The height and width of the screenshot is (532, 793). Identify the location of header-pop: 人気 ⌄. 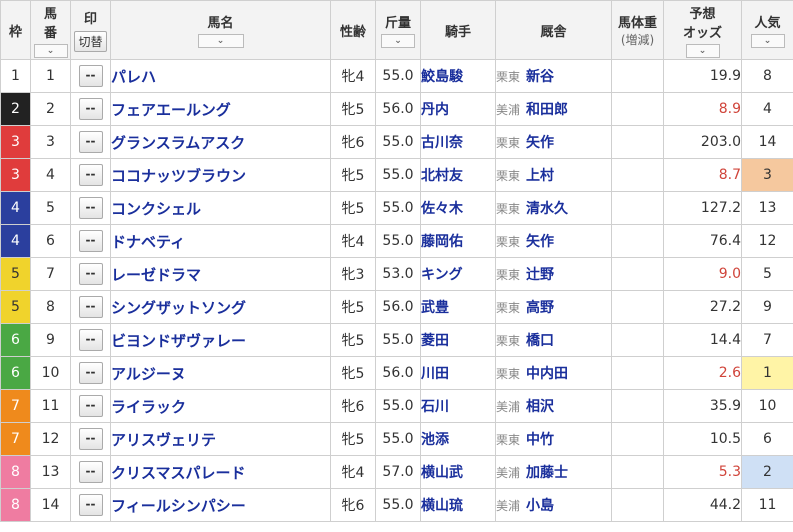
(767, 30).